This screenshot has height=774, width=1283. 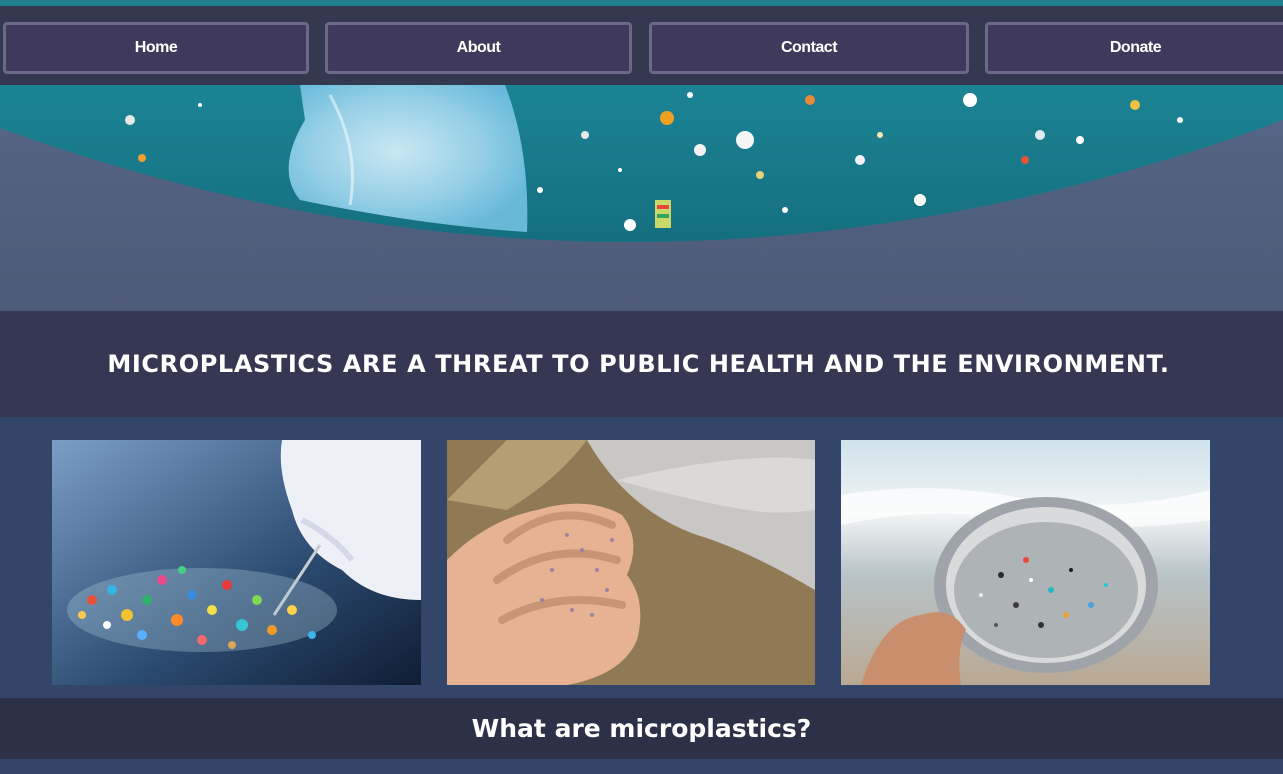 I want to click on section-heading-band: What are microplastics?, so click(x=641, y=728).